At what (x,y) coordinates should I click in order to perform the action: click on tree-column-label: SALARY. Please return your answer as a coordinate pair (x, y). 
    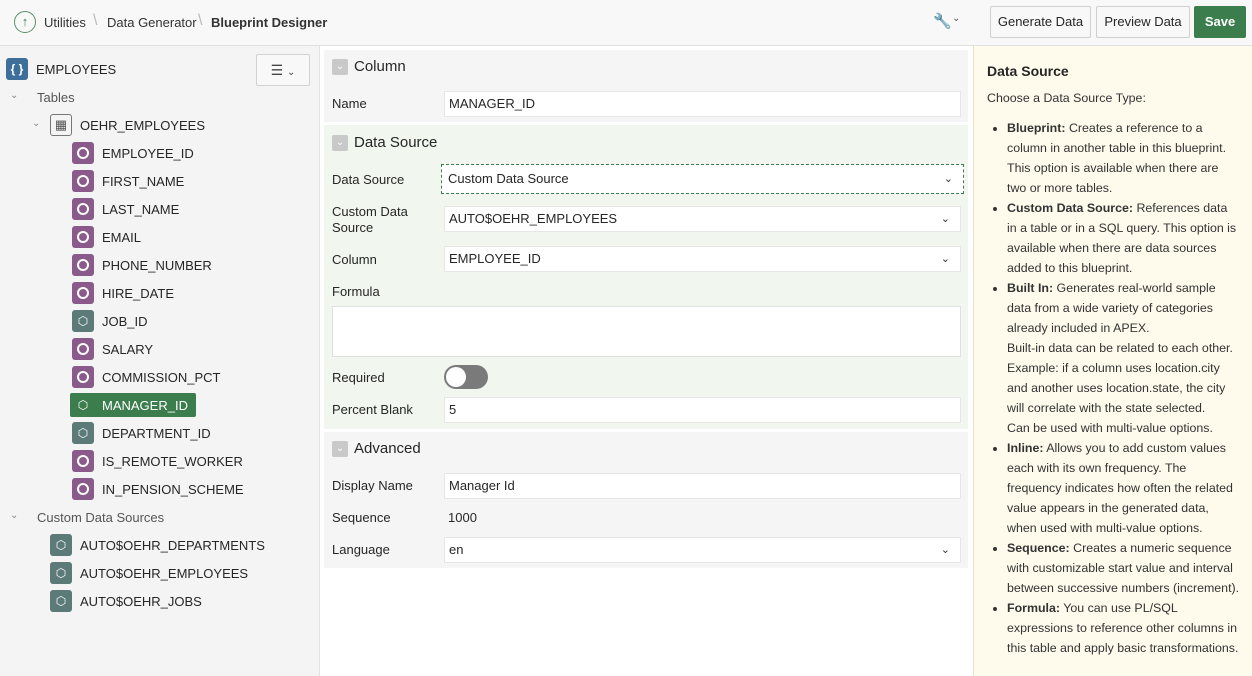
    Looking at the image, I should click on (128, 349).